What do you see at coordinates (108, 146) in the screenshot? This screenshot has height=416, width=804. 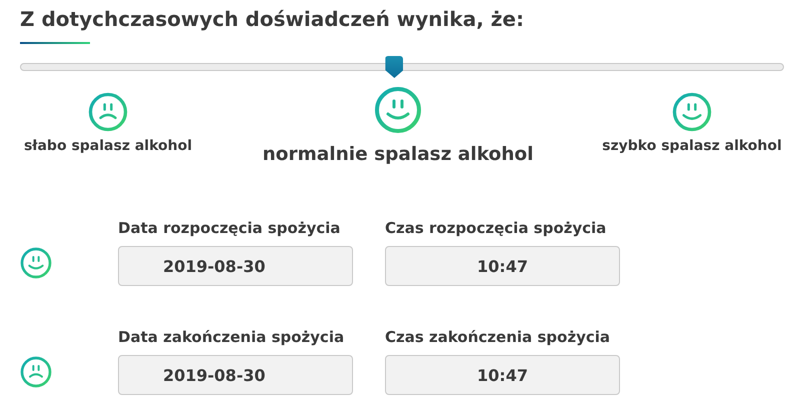 I see `option-label: słabo spalasz alkohol` at bounding box center [108, 146].